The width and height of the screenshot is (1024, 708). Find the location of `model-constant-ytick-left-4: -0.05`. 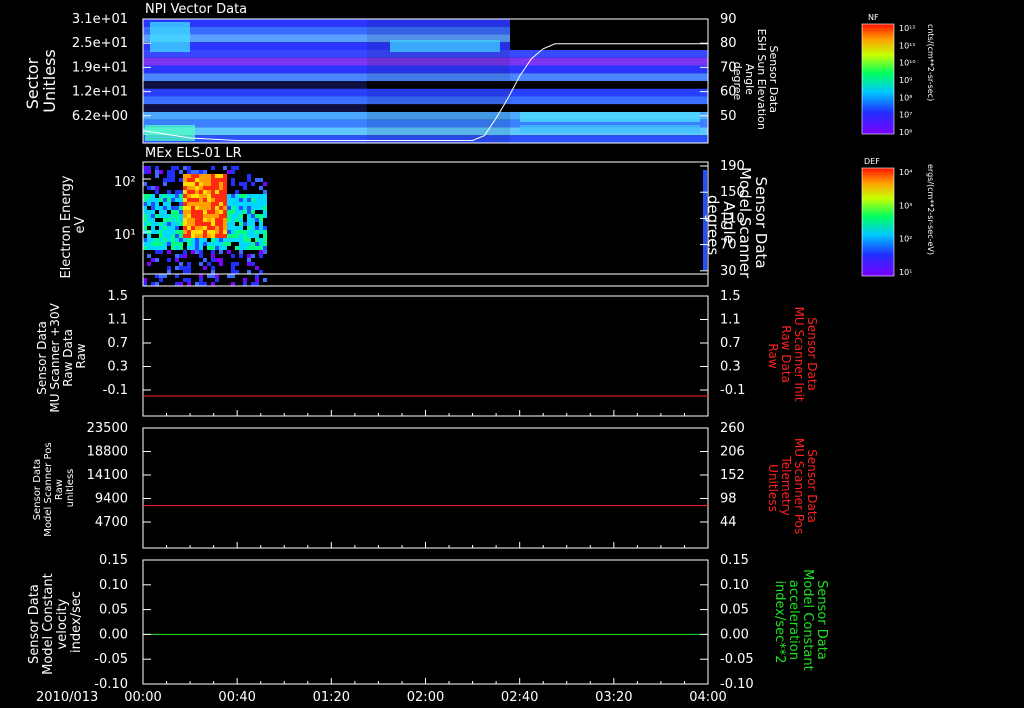

model-constant-ytick-left-4: -0.05 is located at coordinates (111, 659).